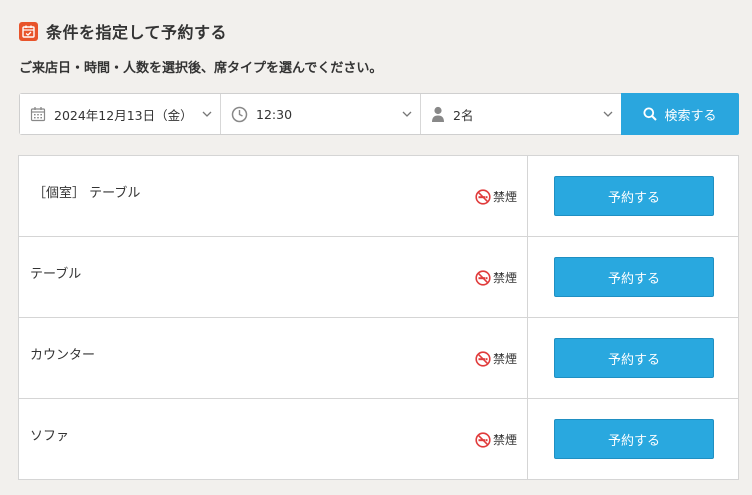 This screenshot has width=752, height=495. Describe the element at coordinates (123, 115) in the screenshot. I see `date-value: 2024年12月13日（金）` at that location.